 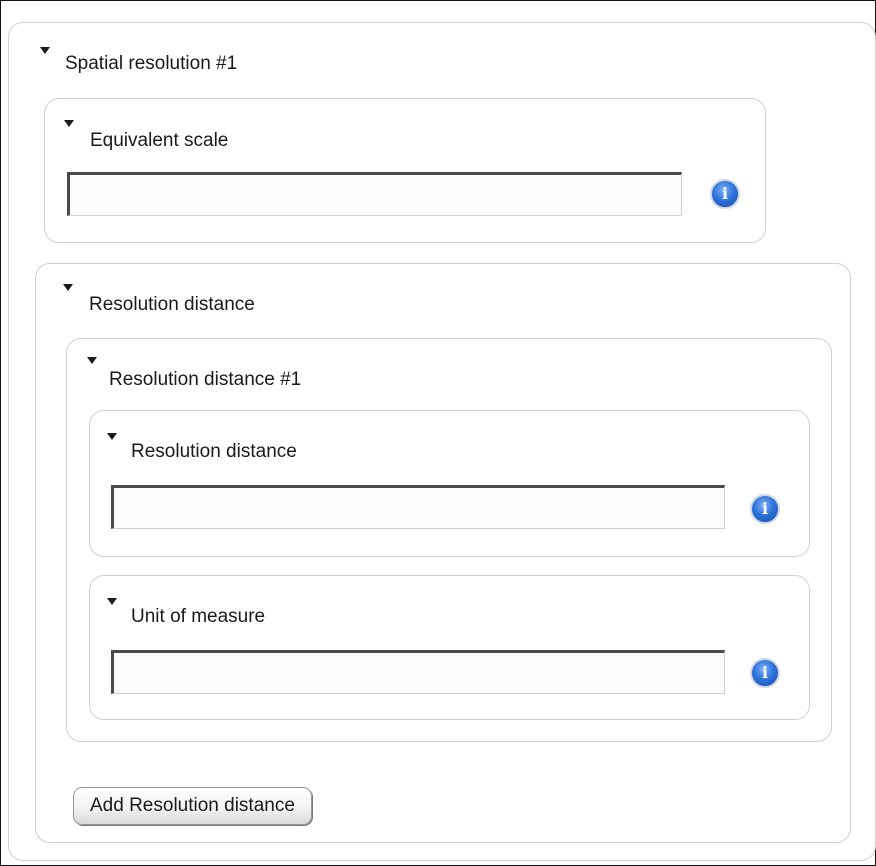 I want to click on spatial-resolution-title: Spatial resolution #1, so click(x=151, y=63).